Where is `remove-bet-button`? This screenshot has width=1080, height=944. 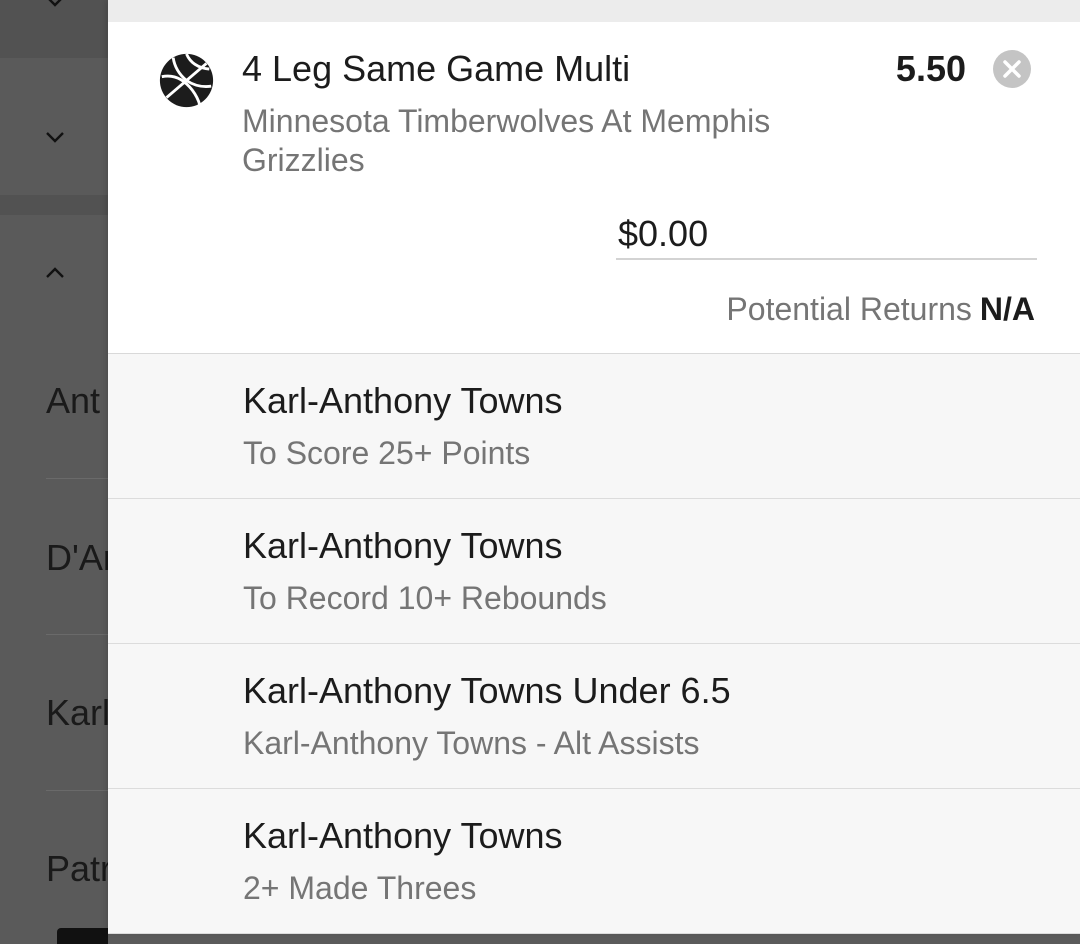 remove-bet-button is located at coordinates (1012, 69).